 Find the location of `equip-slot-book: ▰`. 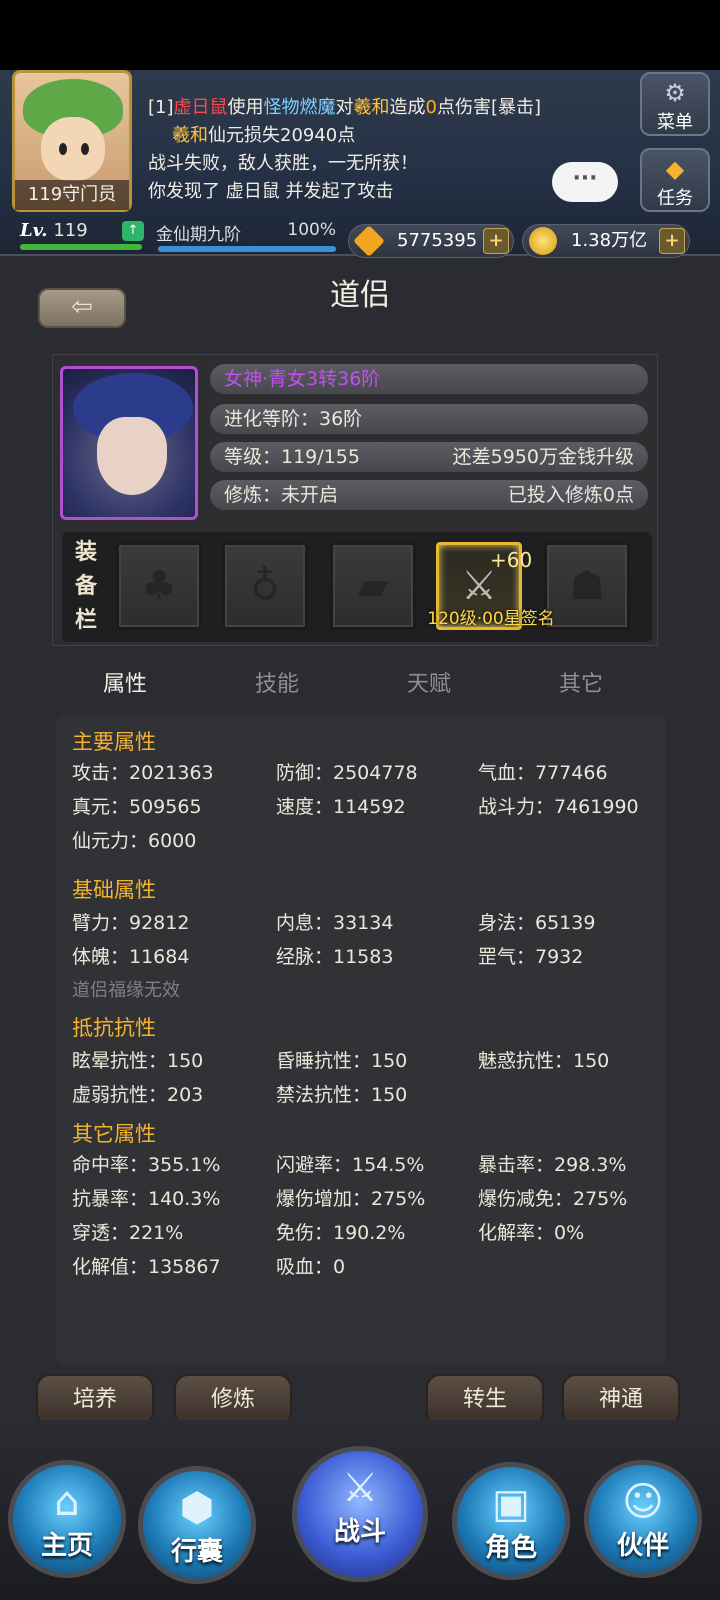

equip-slot-book: ▰ is located at coordinates (373, 586).